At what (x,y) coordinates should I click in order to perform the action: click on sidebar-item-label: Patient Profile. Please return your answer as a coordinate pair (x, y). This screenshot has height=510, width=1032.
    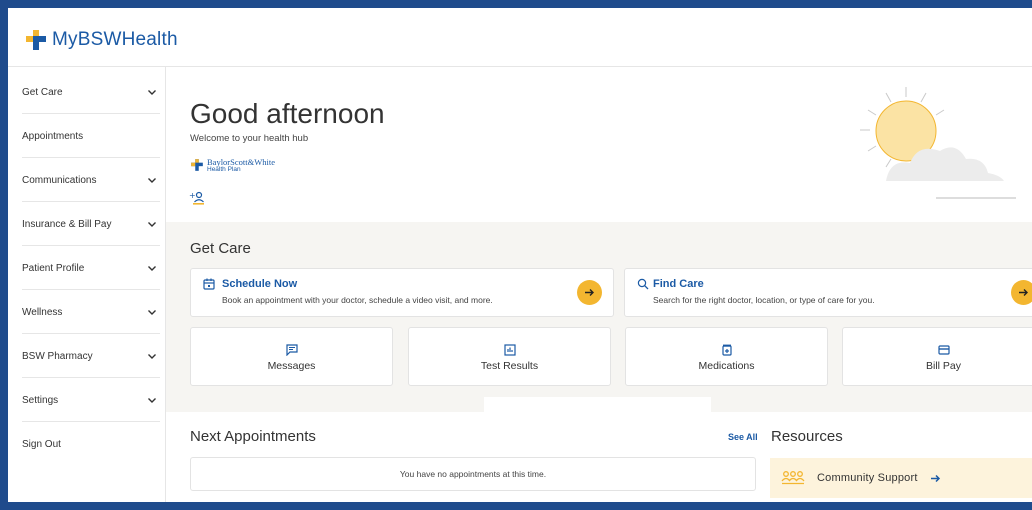
    Looking at the image, I should click on (53, 268).